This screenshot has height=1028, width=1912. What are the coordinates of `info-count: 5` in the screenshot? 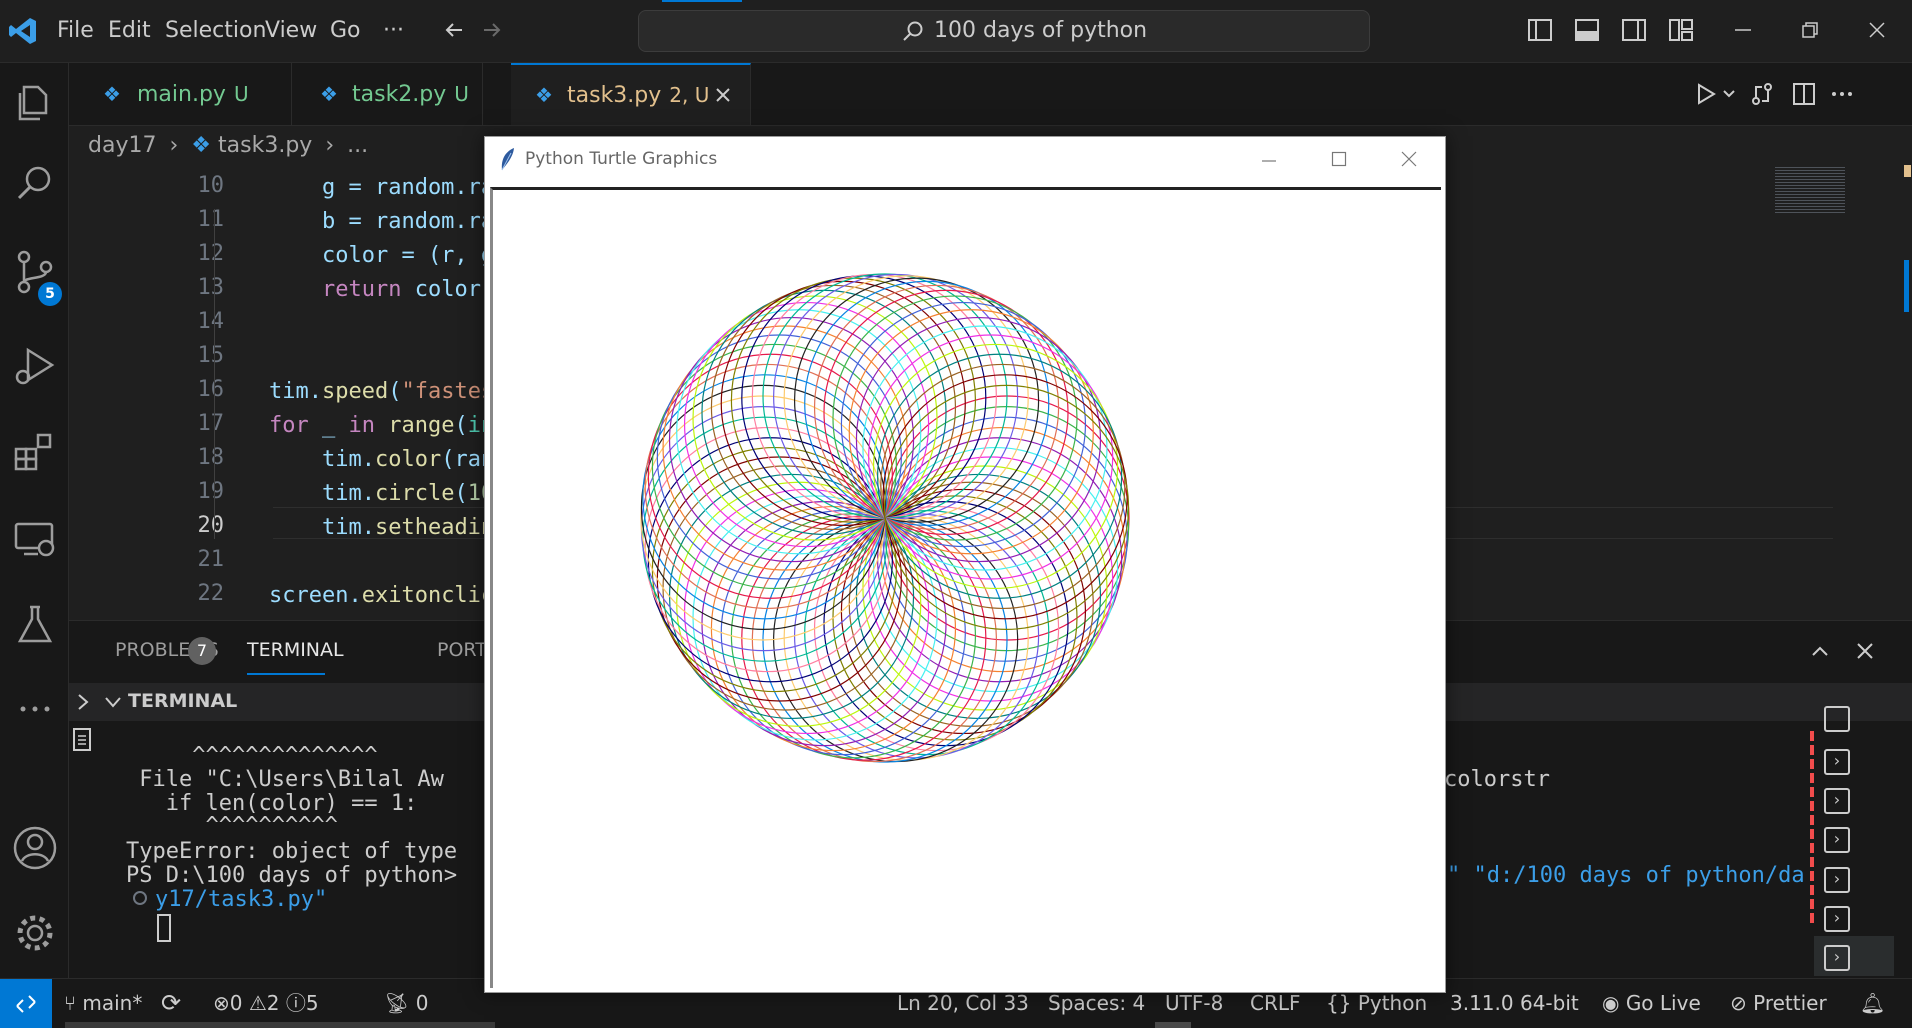 It's located at (312, 1003).